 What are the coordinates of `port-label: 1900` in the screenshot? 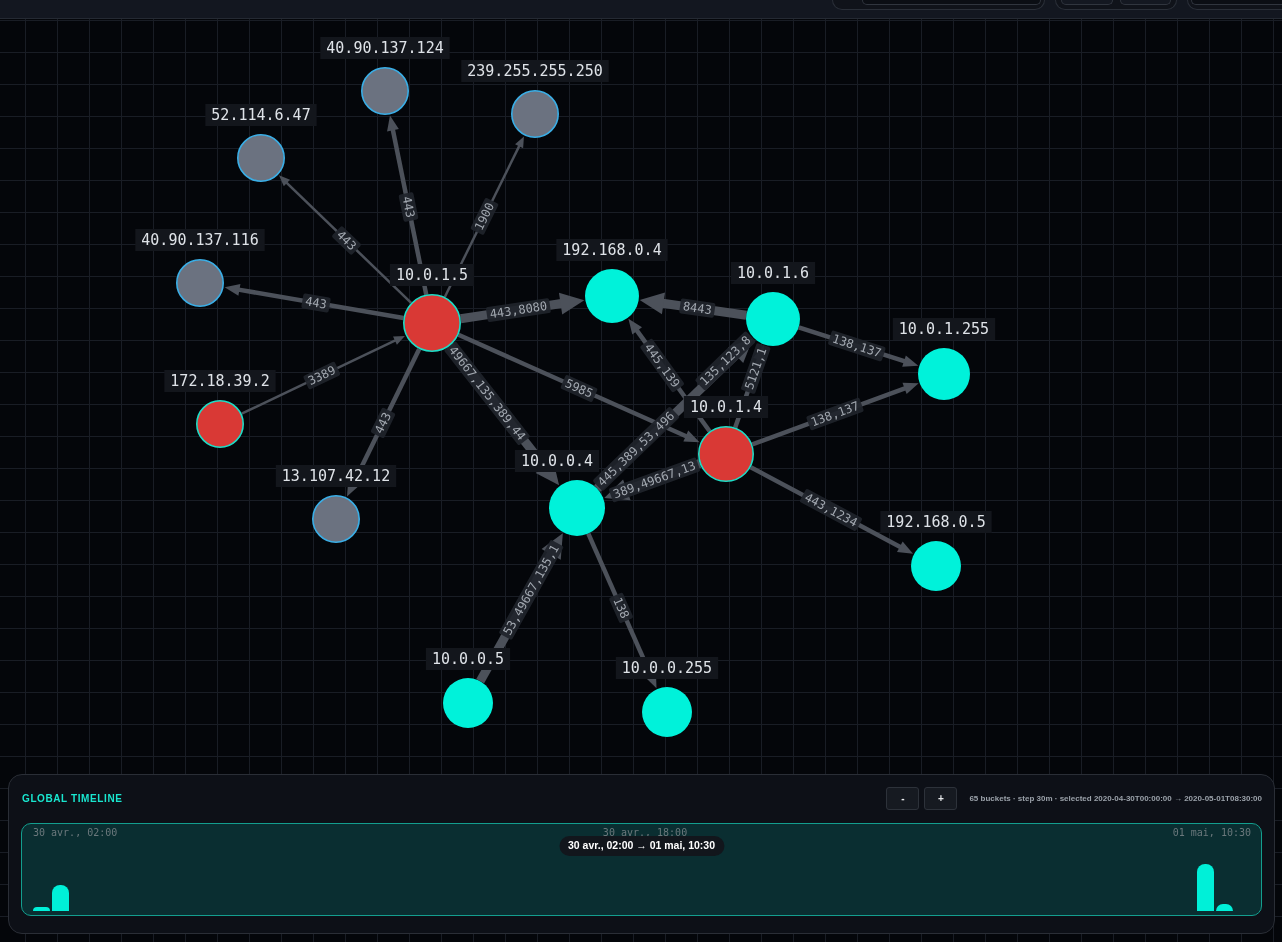 It's located at (484, 216).